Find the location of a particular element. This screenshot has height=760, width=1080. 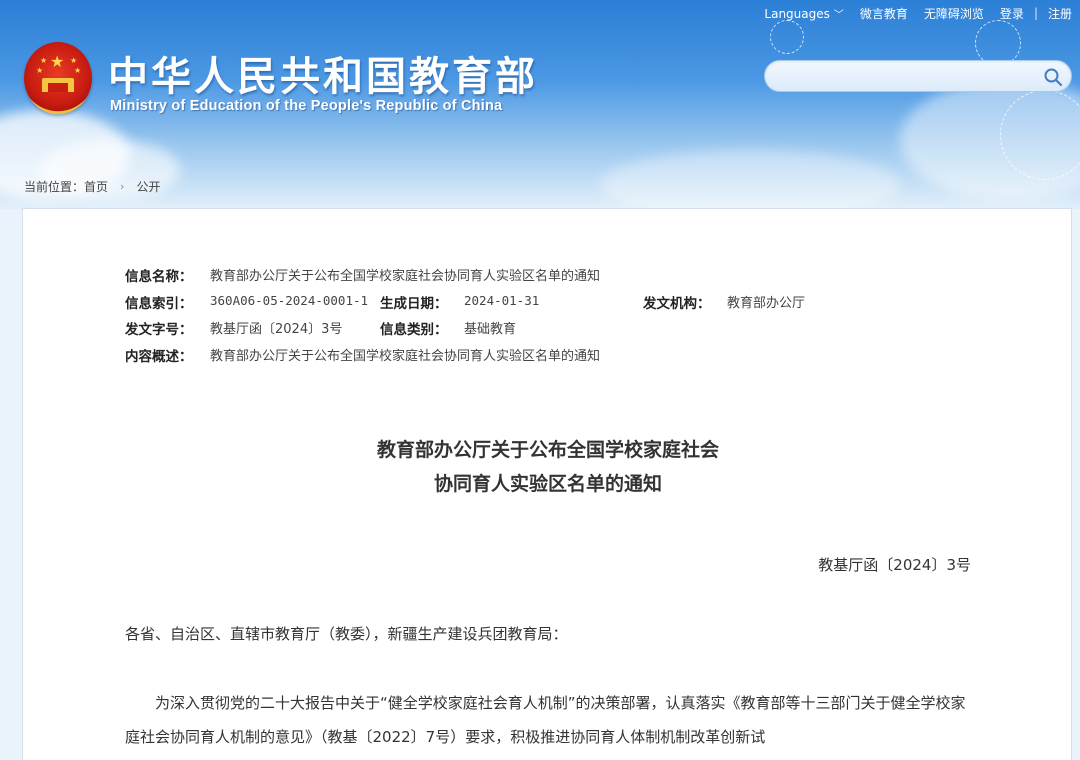

category-value: 基础教育 is located at coordinates (490, 329).